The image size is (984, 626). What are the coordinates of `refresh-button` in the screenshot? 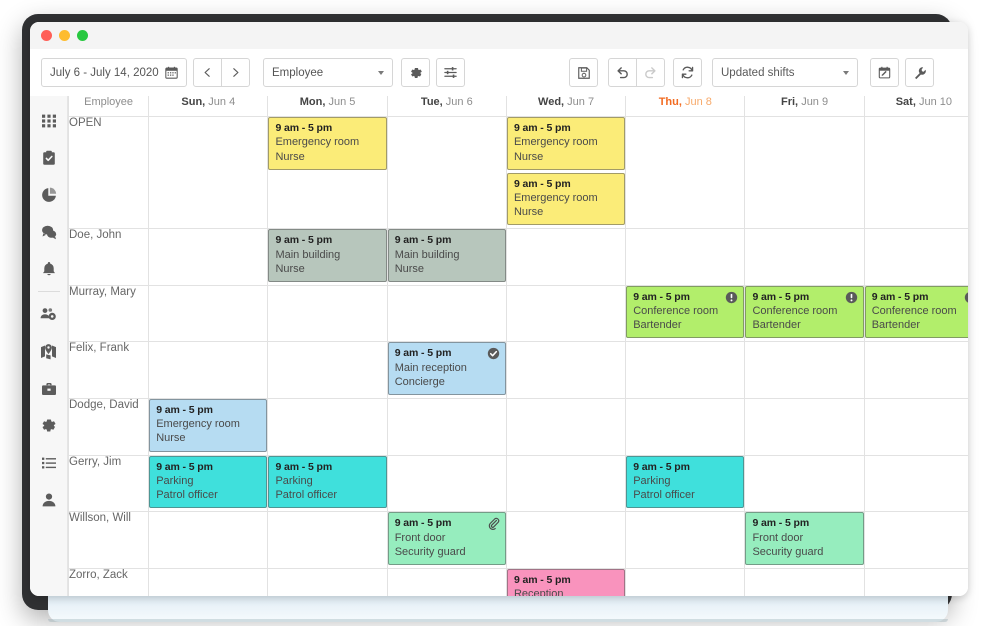 It's located at (687, 72).